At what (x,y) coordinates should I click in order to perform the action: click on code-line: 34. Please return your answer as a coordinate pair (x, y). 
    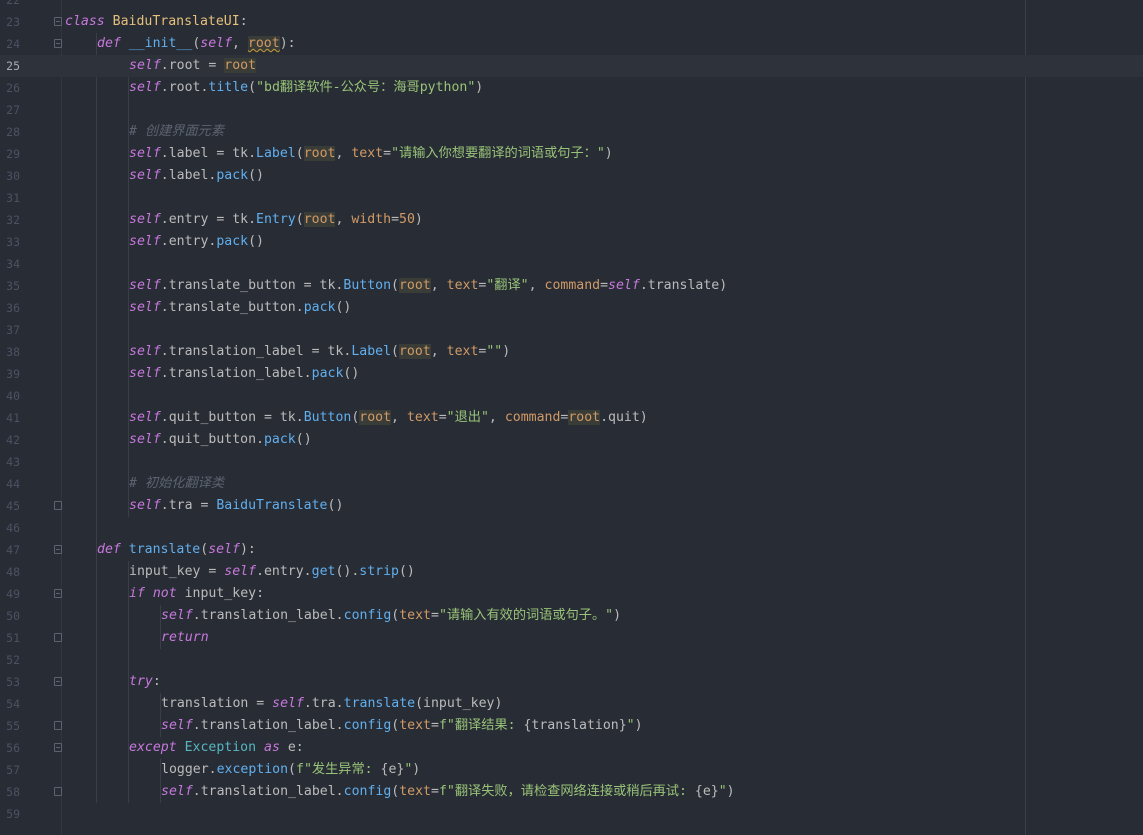
    Looking at the image, I should click on (571, 264).